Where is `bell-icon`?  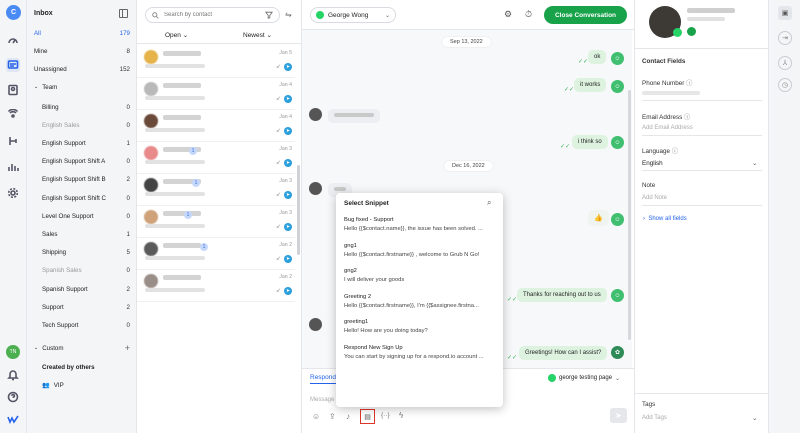 bell-icon is located at coordinates (13, 375).